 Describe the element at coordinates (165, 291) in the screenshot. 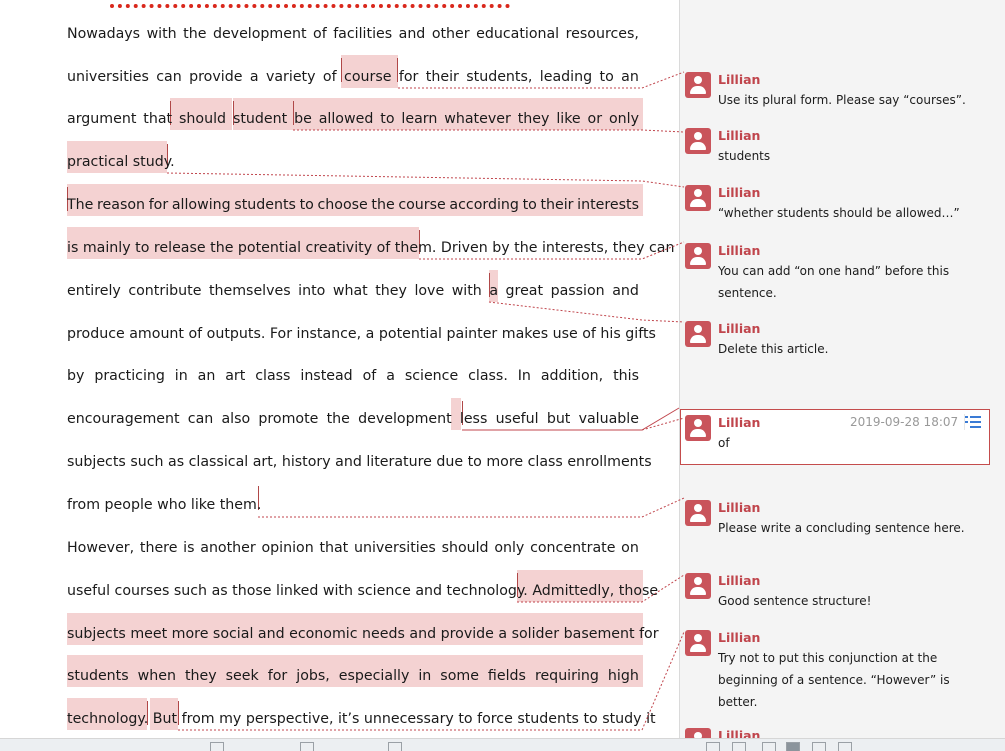

I see `word: contribute` at that location.